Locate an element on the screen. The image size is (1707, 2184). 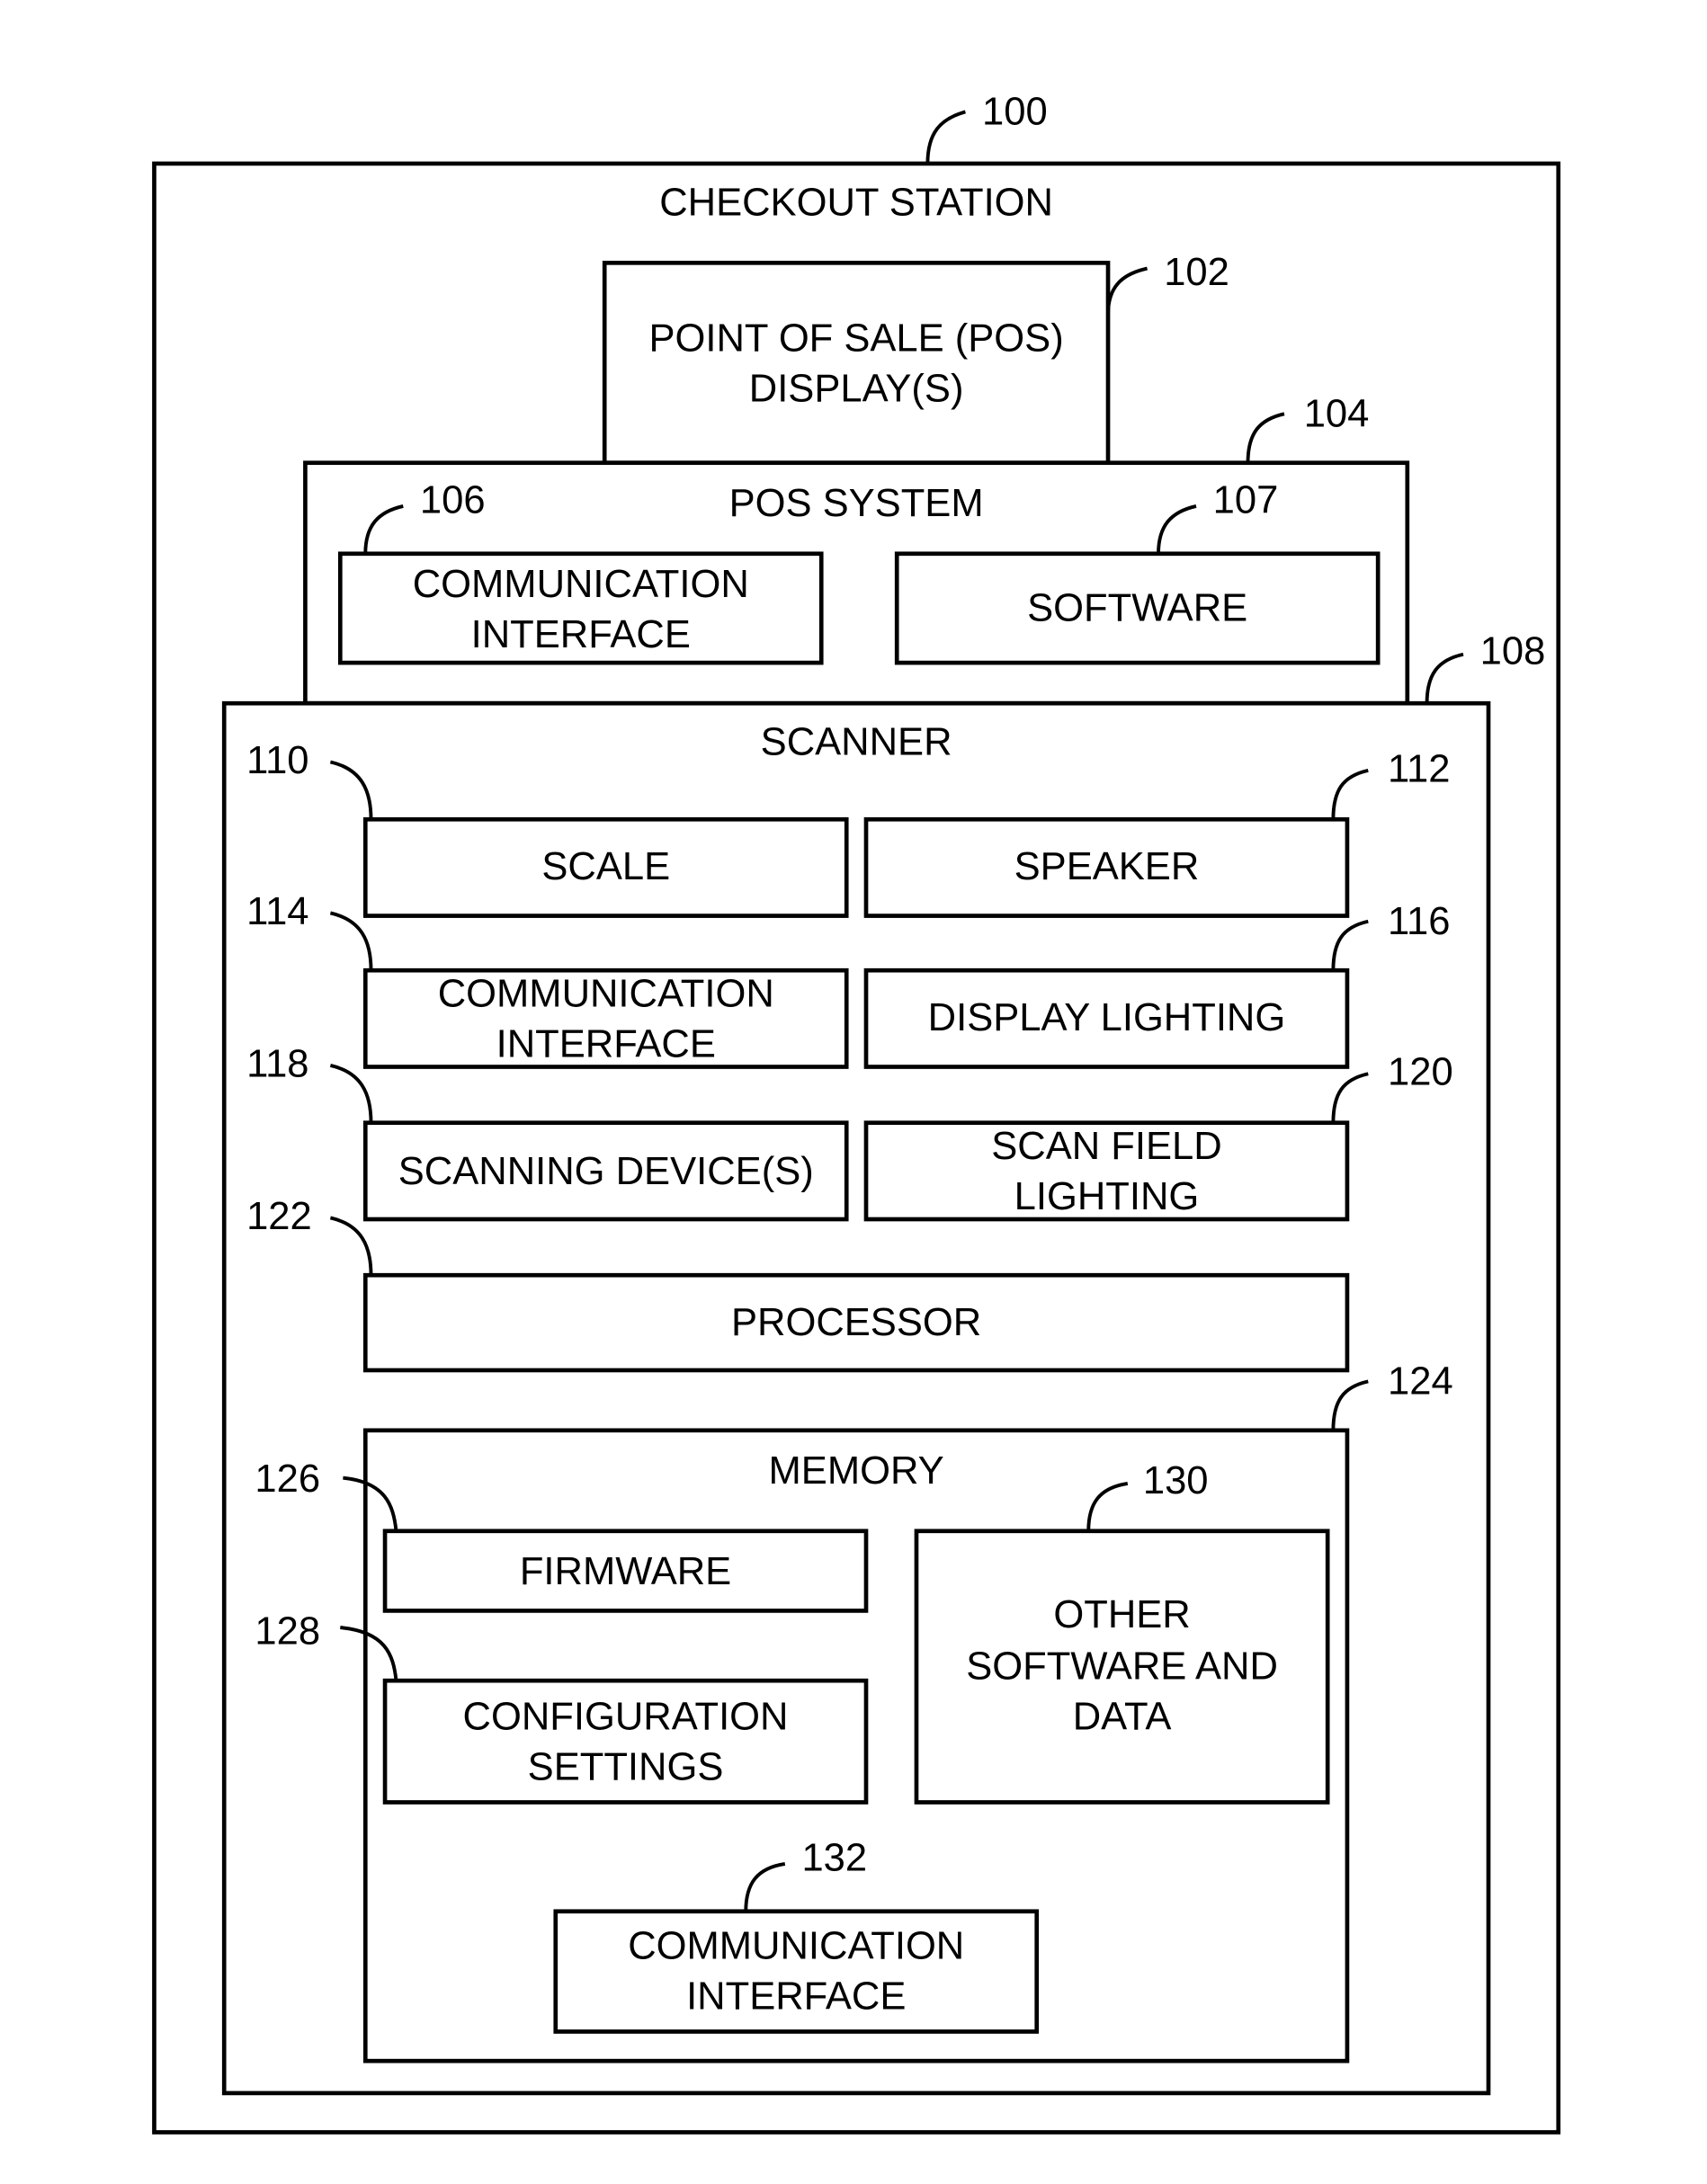
ref-110: 110 is located at coordinates (277, 760).